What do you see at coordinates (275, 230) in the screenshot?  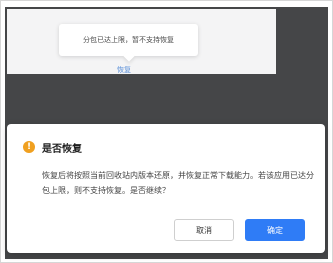 I see `confirm-button: 确定` at bounding box center [275, 230].